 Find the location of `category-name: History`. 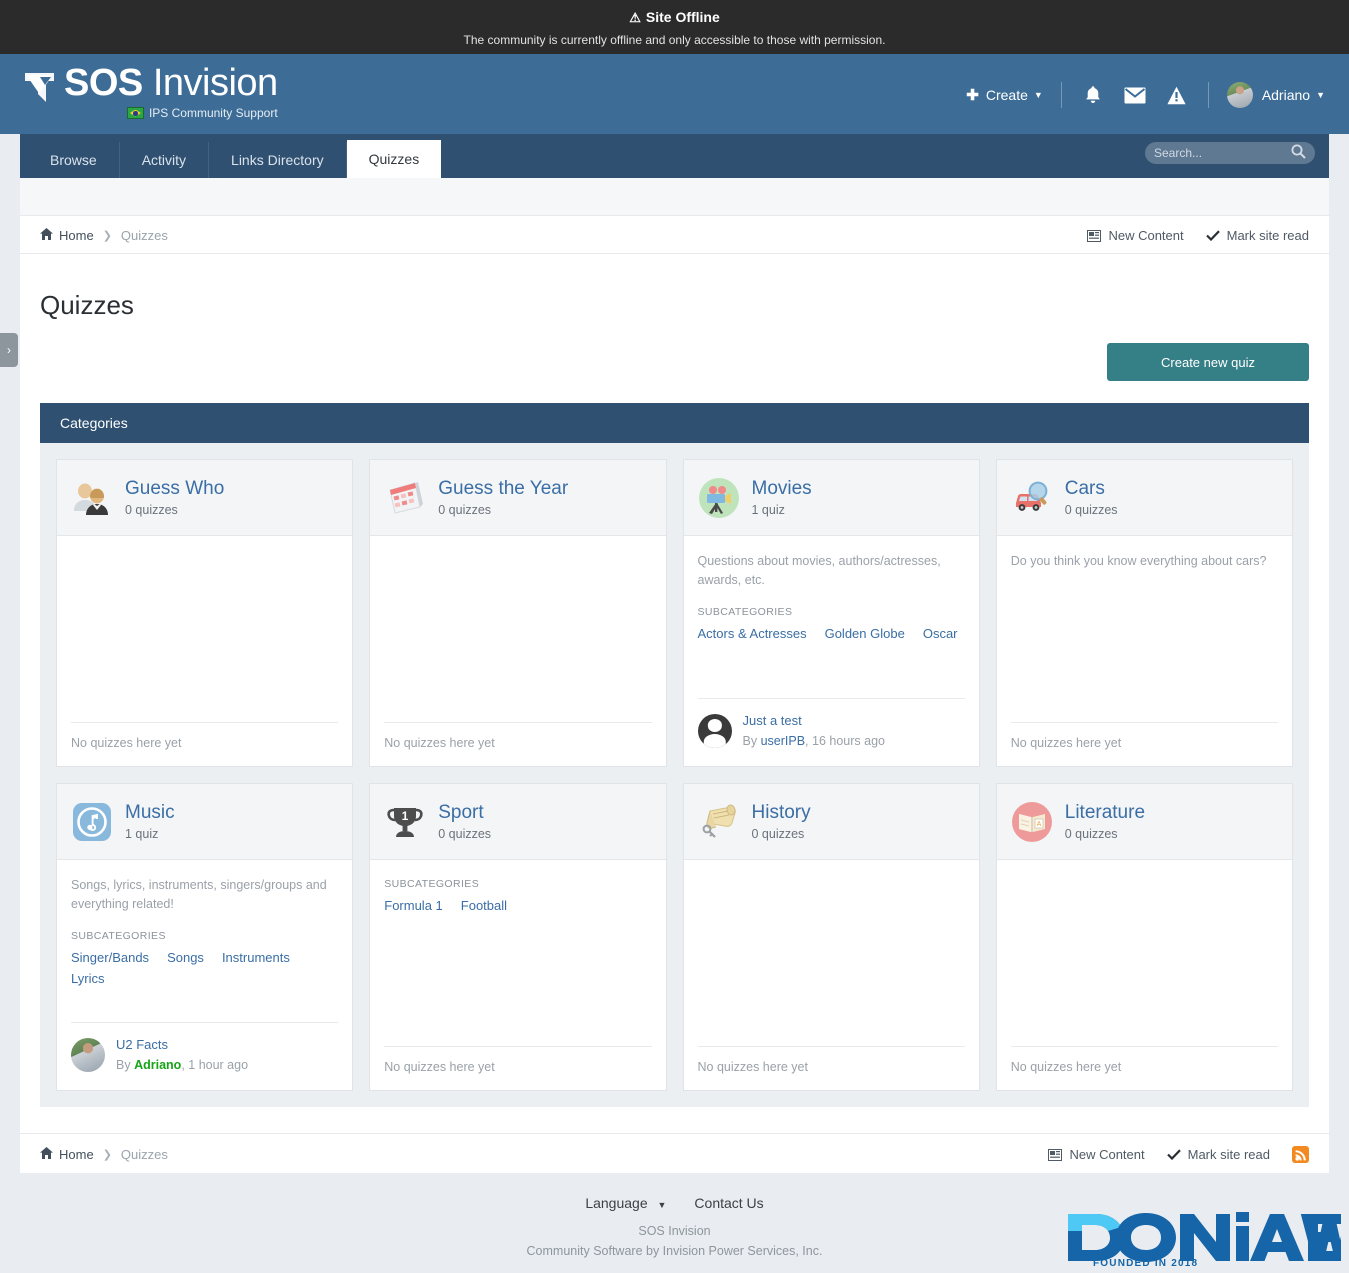

category-name: History is located at coordinates (781, 813).